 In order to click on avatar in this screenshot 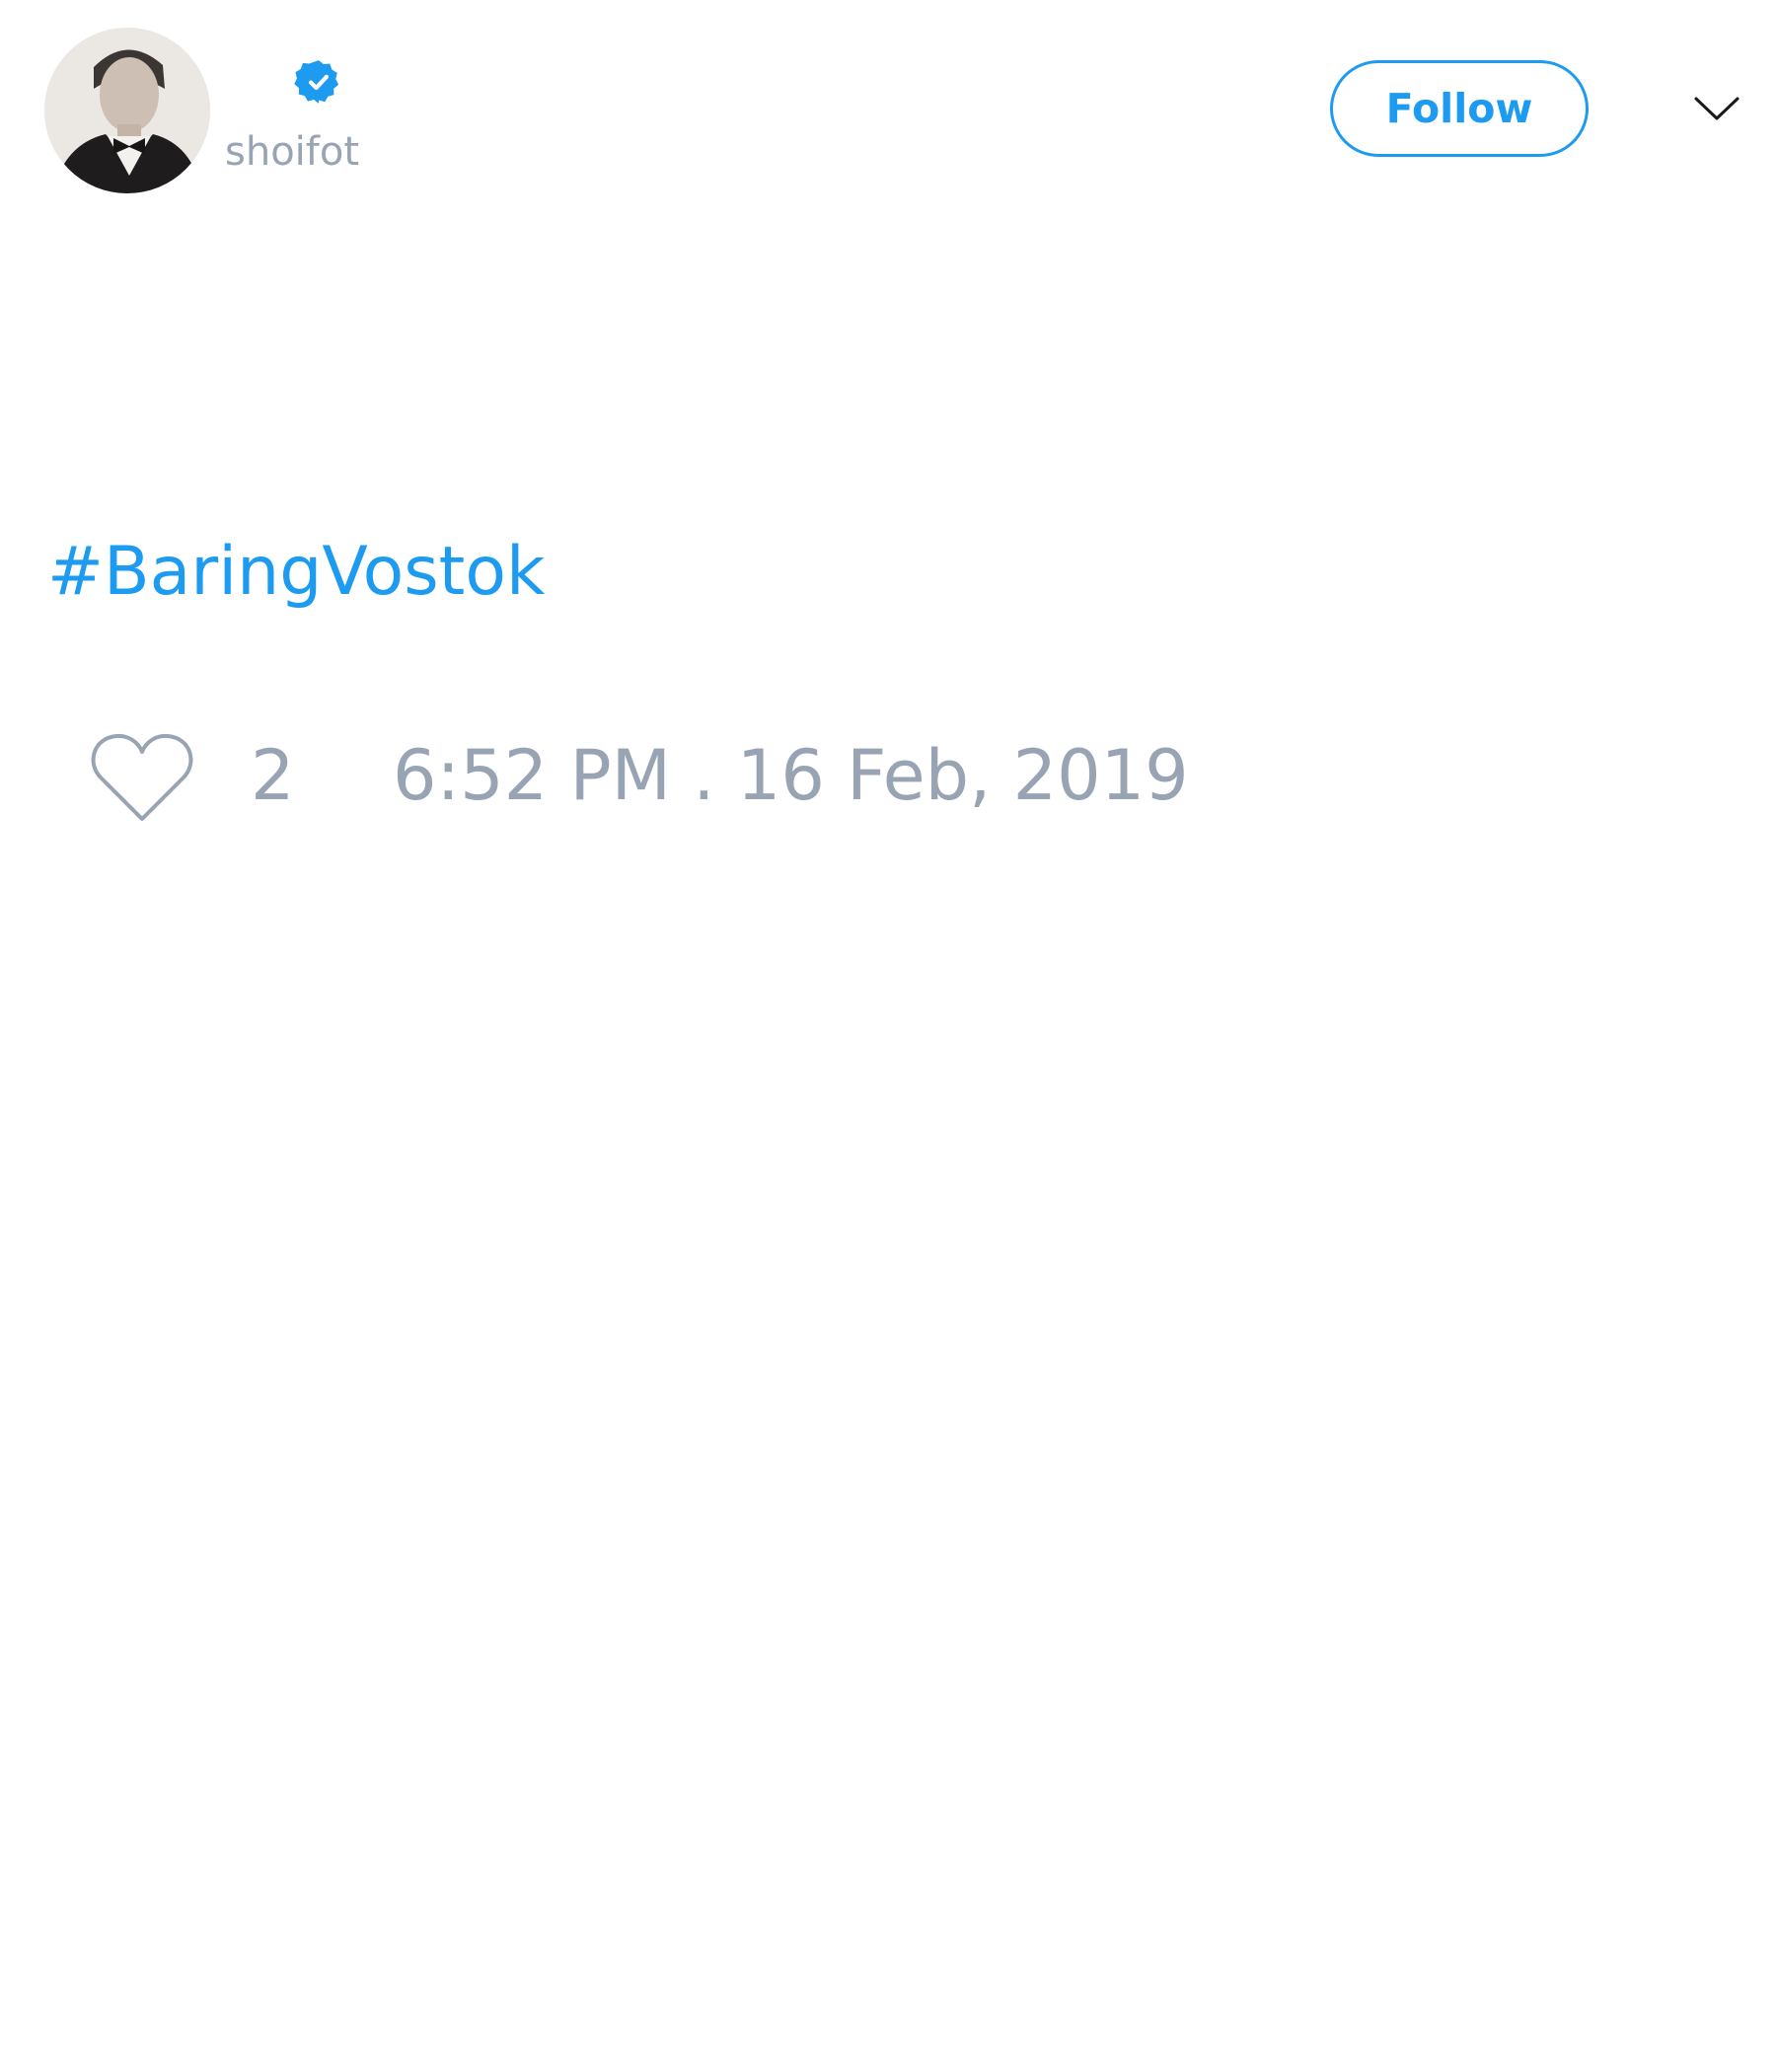, I will do `click(127, 111)`.